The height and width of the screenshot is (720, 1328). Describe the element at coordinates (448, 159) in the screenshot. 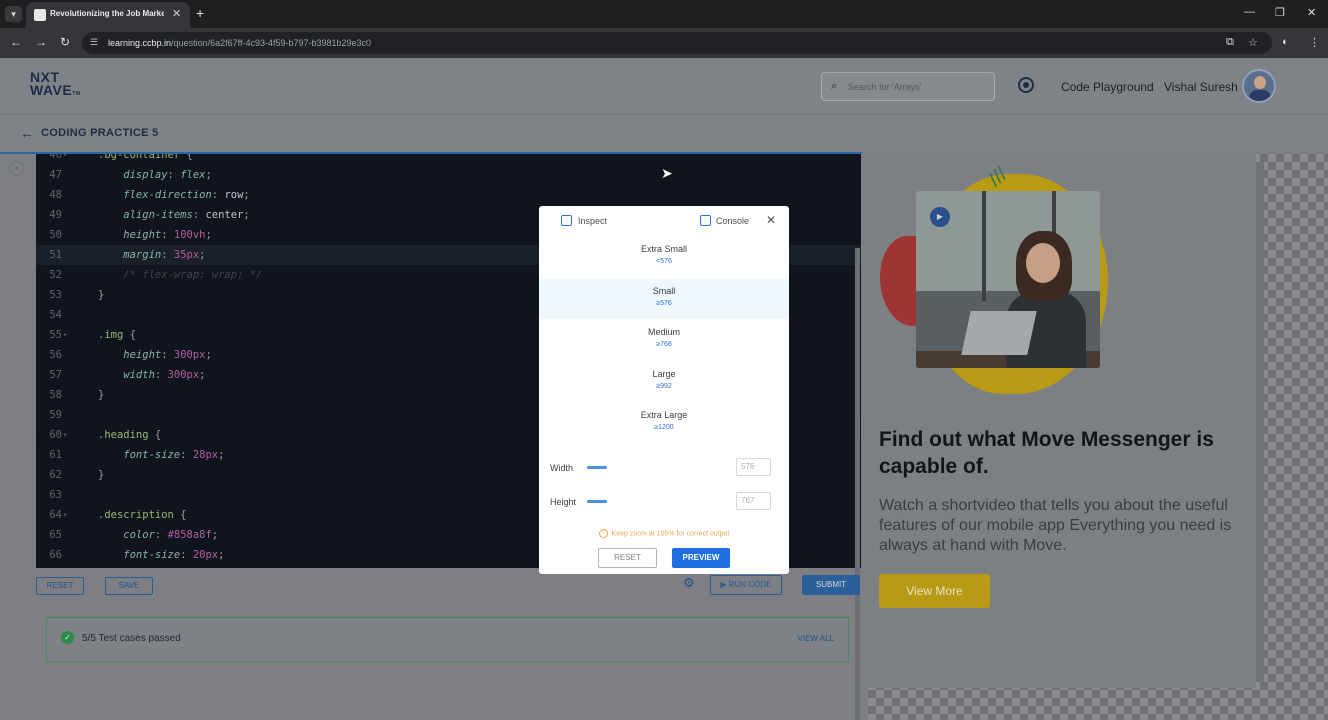

I see `code-line: 46 ▾ .bg-container {` at that location.